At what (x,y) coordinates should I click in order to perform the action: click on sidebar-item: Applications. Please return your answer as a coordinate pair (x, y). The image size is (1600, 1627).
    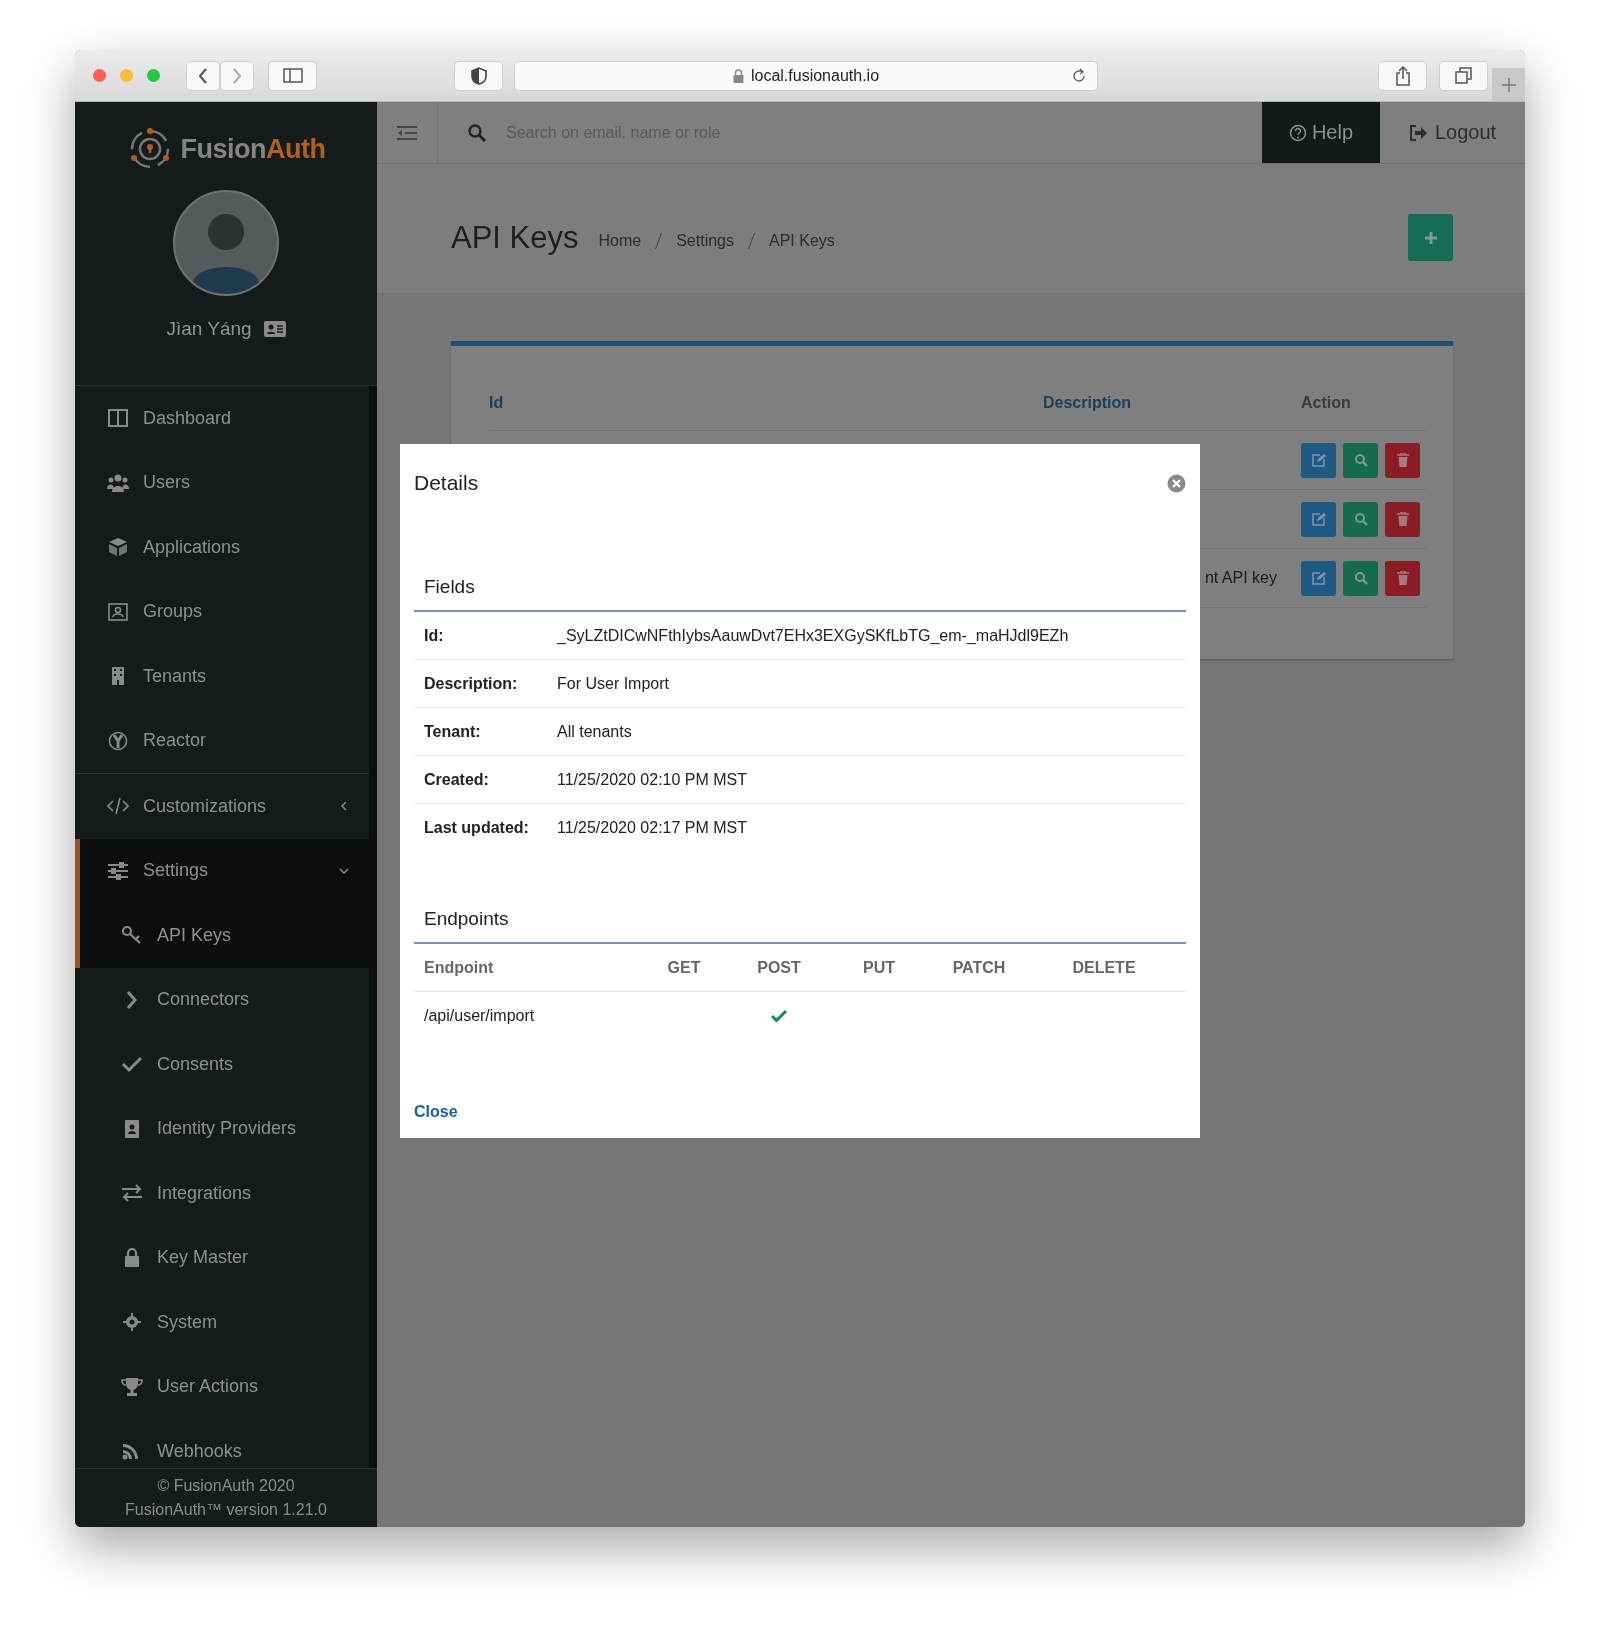
    Looking at the image, I should click on (222, 547).